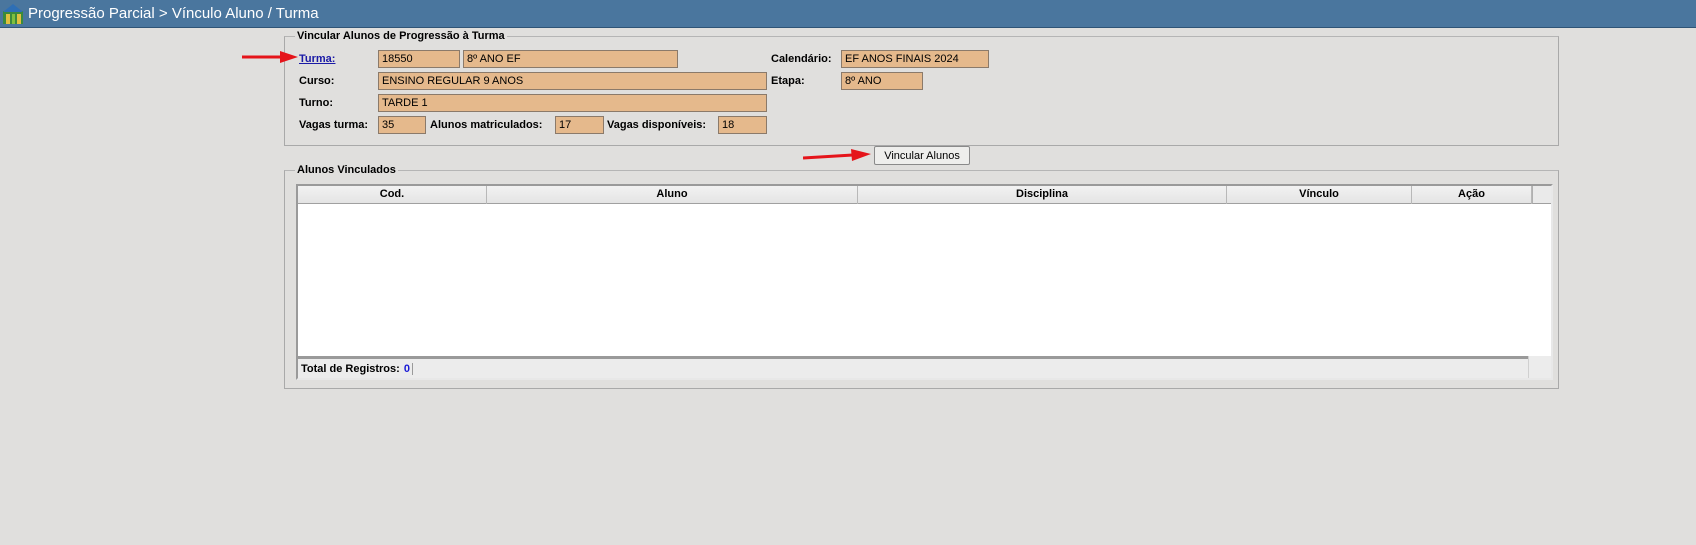  I want to click on turno-field: TARDE 1, so click(572, 103).